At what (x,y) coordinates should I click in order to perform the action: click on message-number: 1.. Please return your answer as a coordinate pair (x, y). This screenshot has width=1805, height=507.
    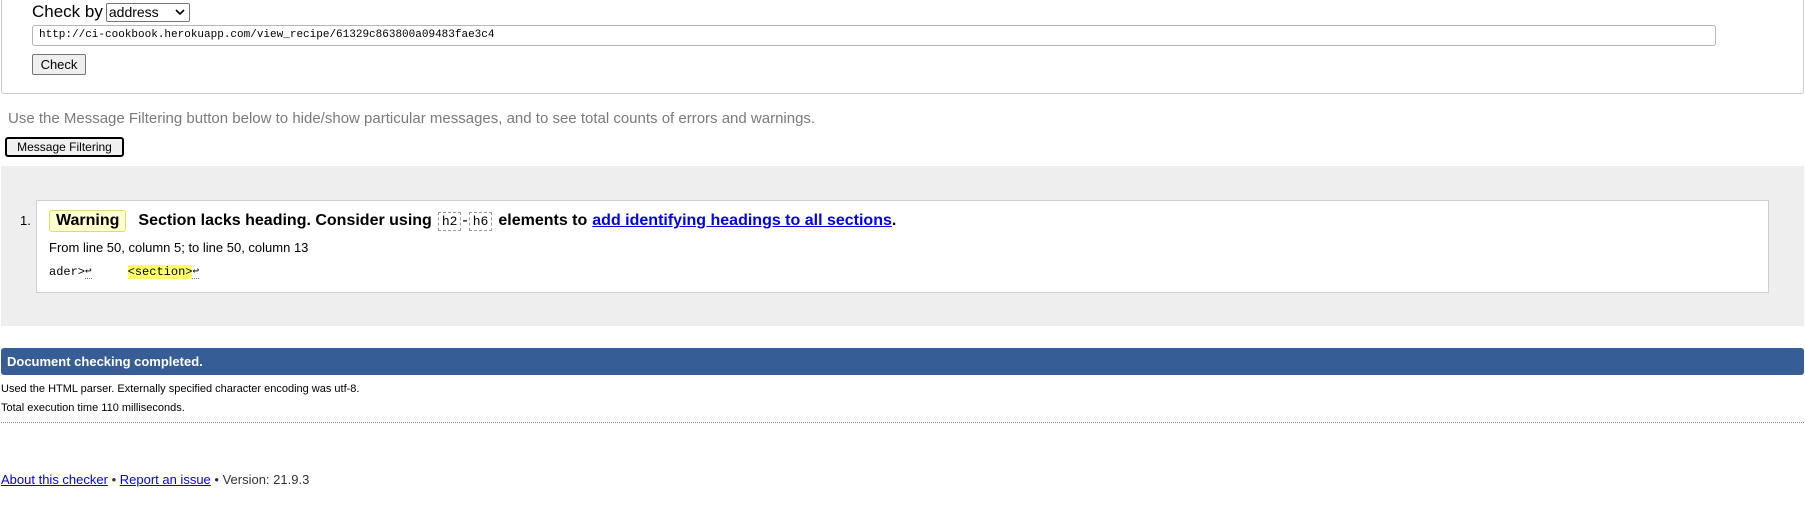
    Looking at the image, I should click on (25, 220).